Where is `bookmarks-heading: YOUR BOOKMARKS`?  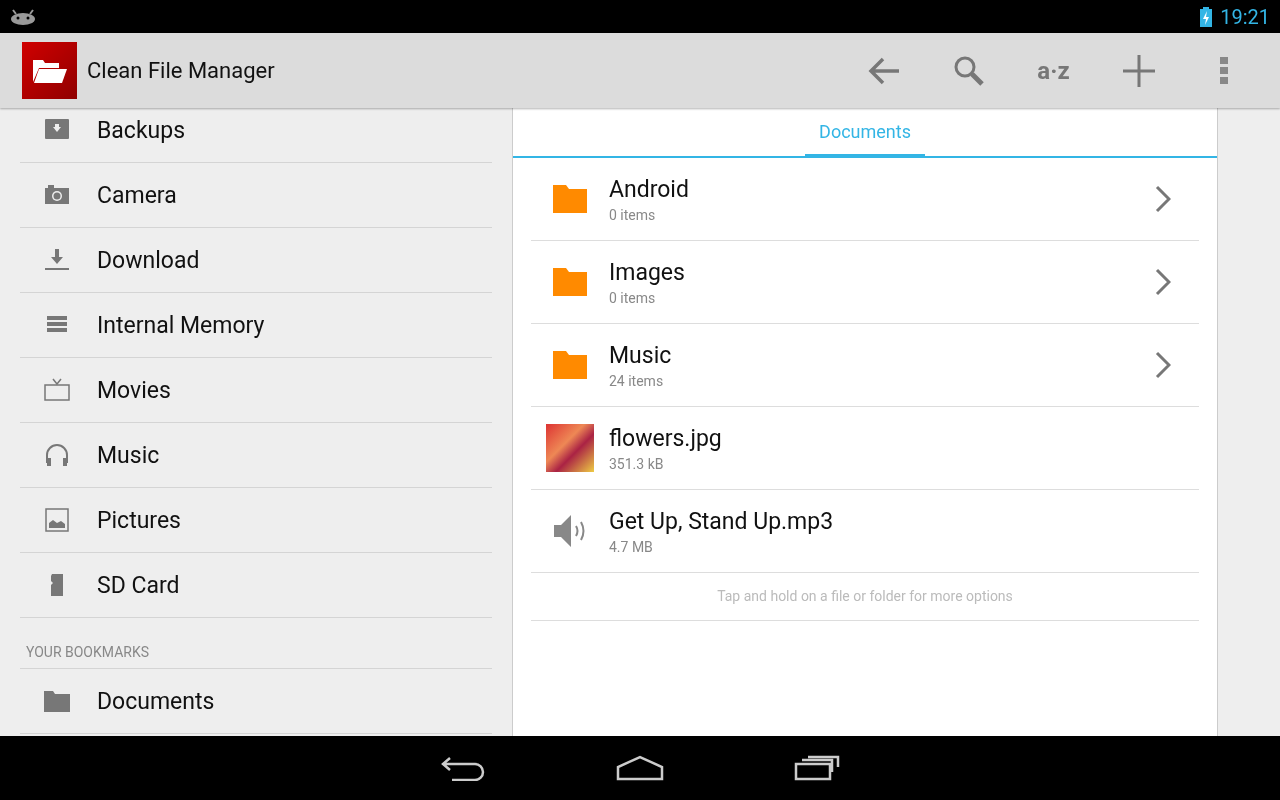
bookmarks-heading: YOUR BOOKMARKS is located at coordinates (256, 643).